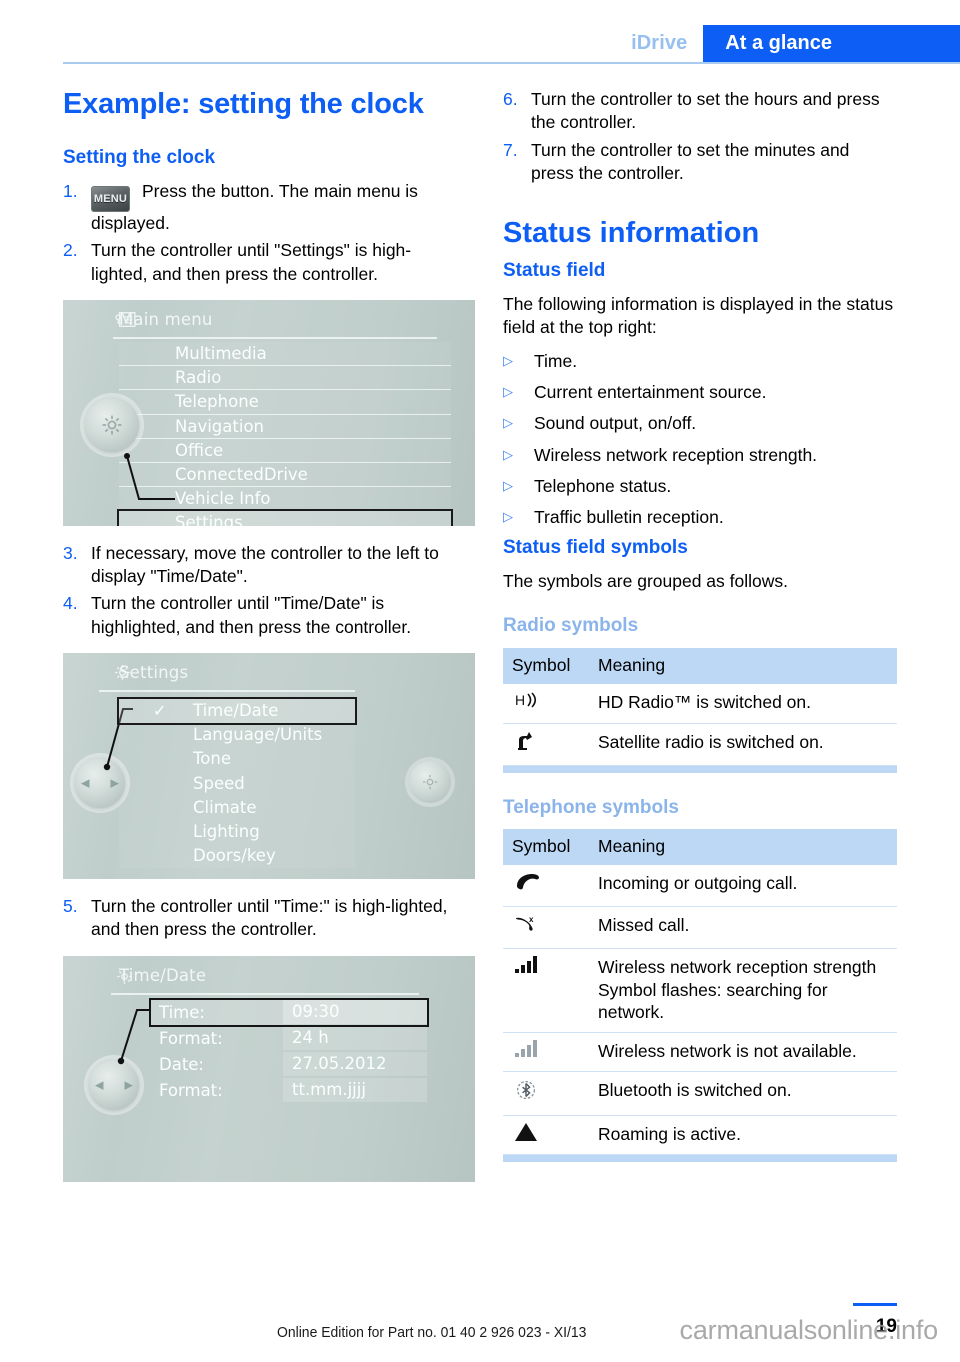 The width and height of the screenshot is (960, 1362). Describe the element at coordinates (520, 700) in the screenshot. I see `svg-text: H` at that location.